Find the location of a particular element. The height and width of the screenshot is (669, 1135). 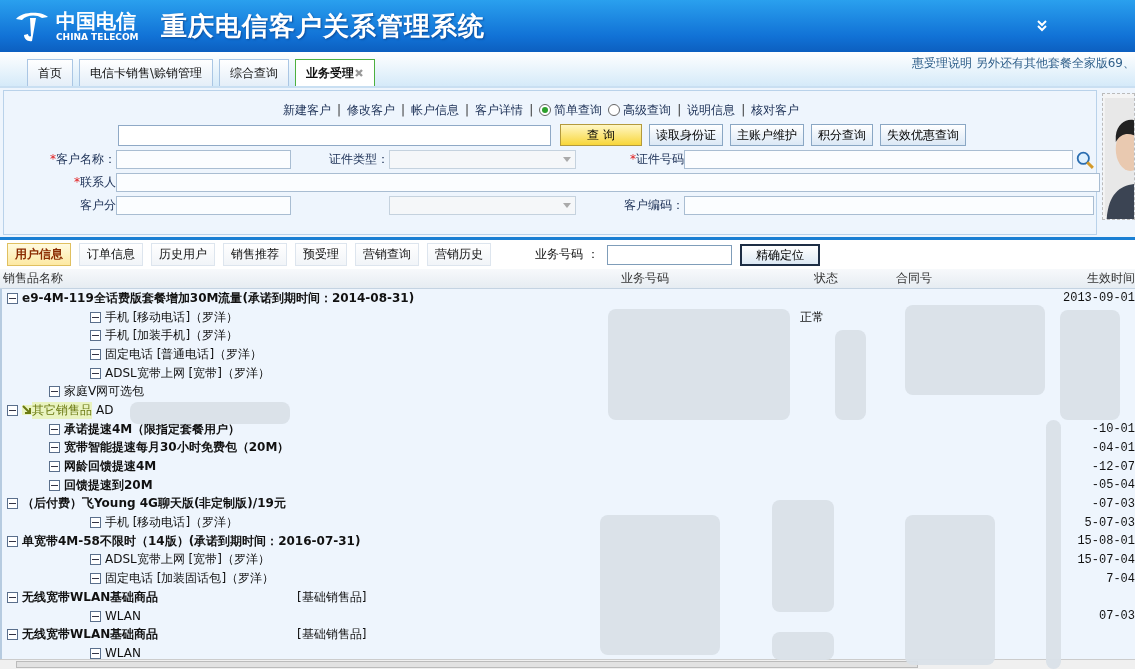

table-cell: 2013-09-01 is located at coordinates (1099, 298).